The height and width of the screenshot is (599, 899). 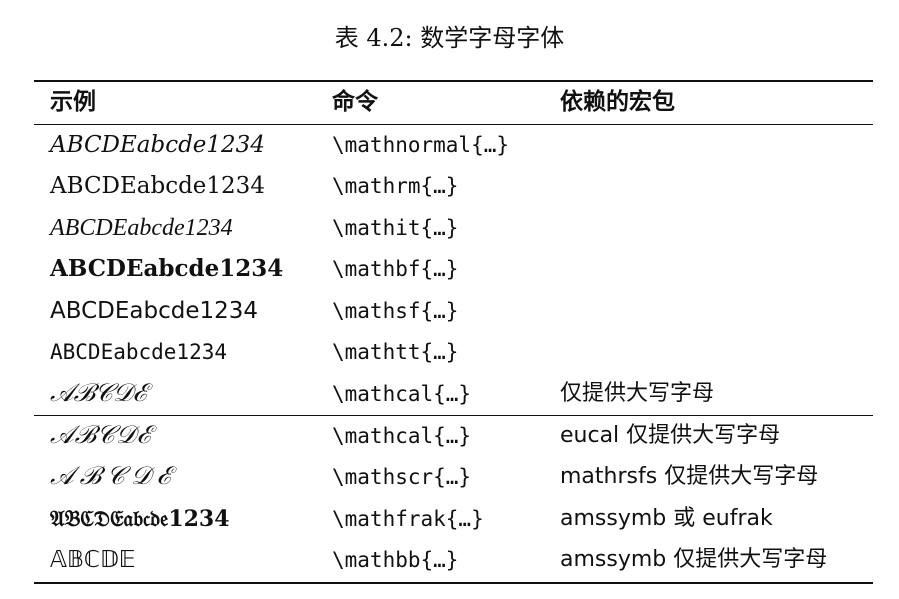 I want to click on table-row: ABCDEabcde1234 \mathrm{…}, so click(x=453, y=186).